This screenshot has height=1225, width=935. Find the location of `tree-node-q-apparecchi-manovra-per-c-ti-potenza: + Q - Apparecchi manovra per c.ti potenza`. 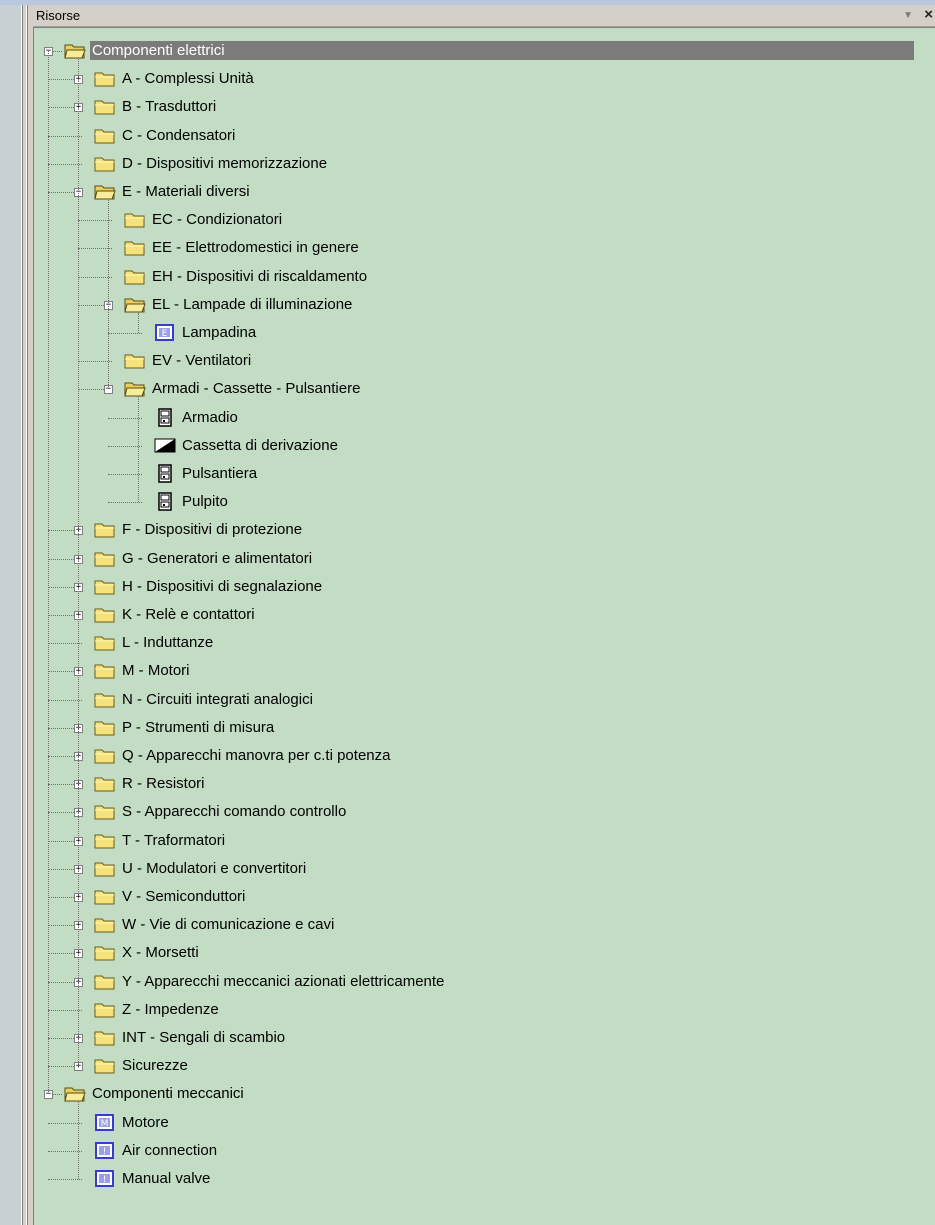

tree-node-q-apparecchi-manovra-per-c-ti-potenza: + Q - Apparecchi manovra per c.ti potenza is located at coordinates (484, 756).